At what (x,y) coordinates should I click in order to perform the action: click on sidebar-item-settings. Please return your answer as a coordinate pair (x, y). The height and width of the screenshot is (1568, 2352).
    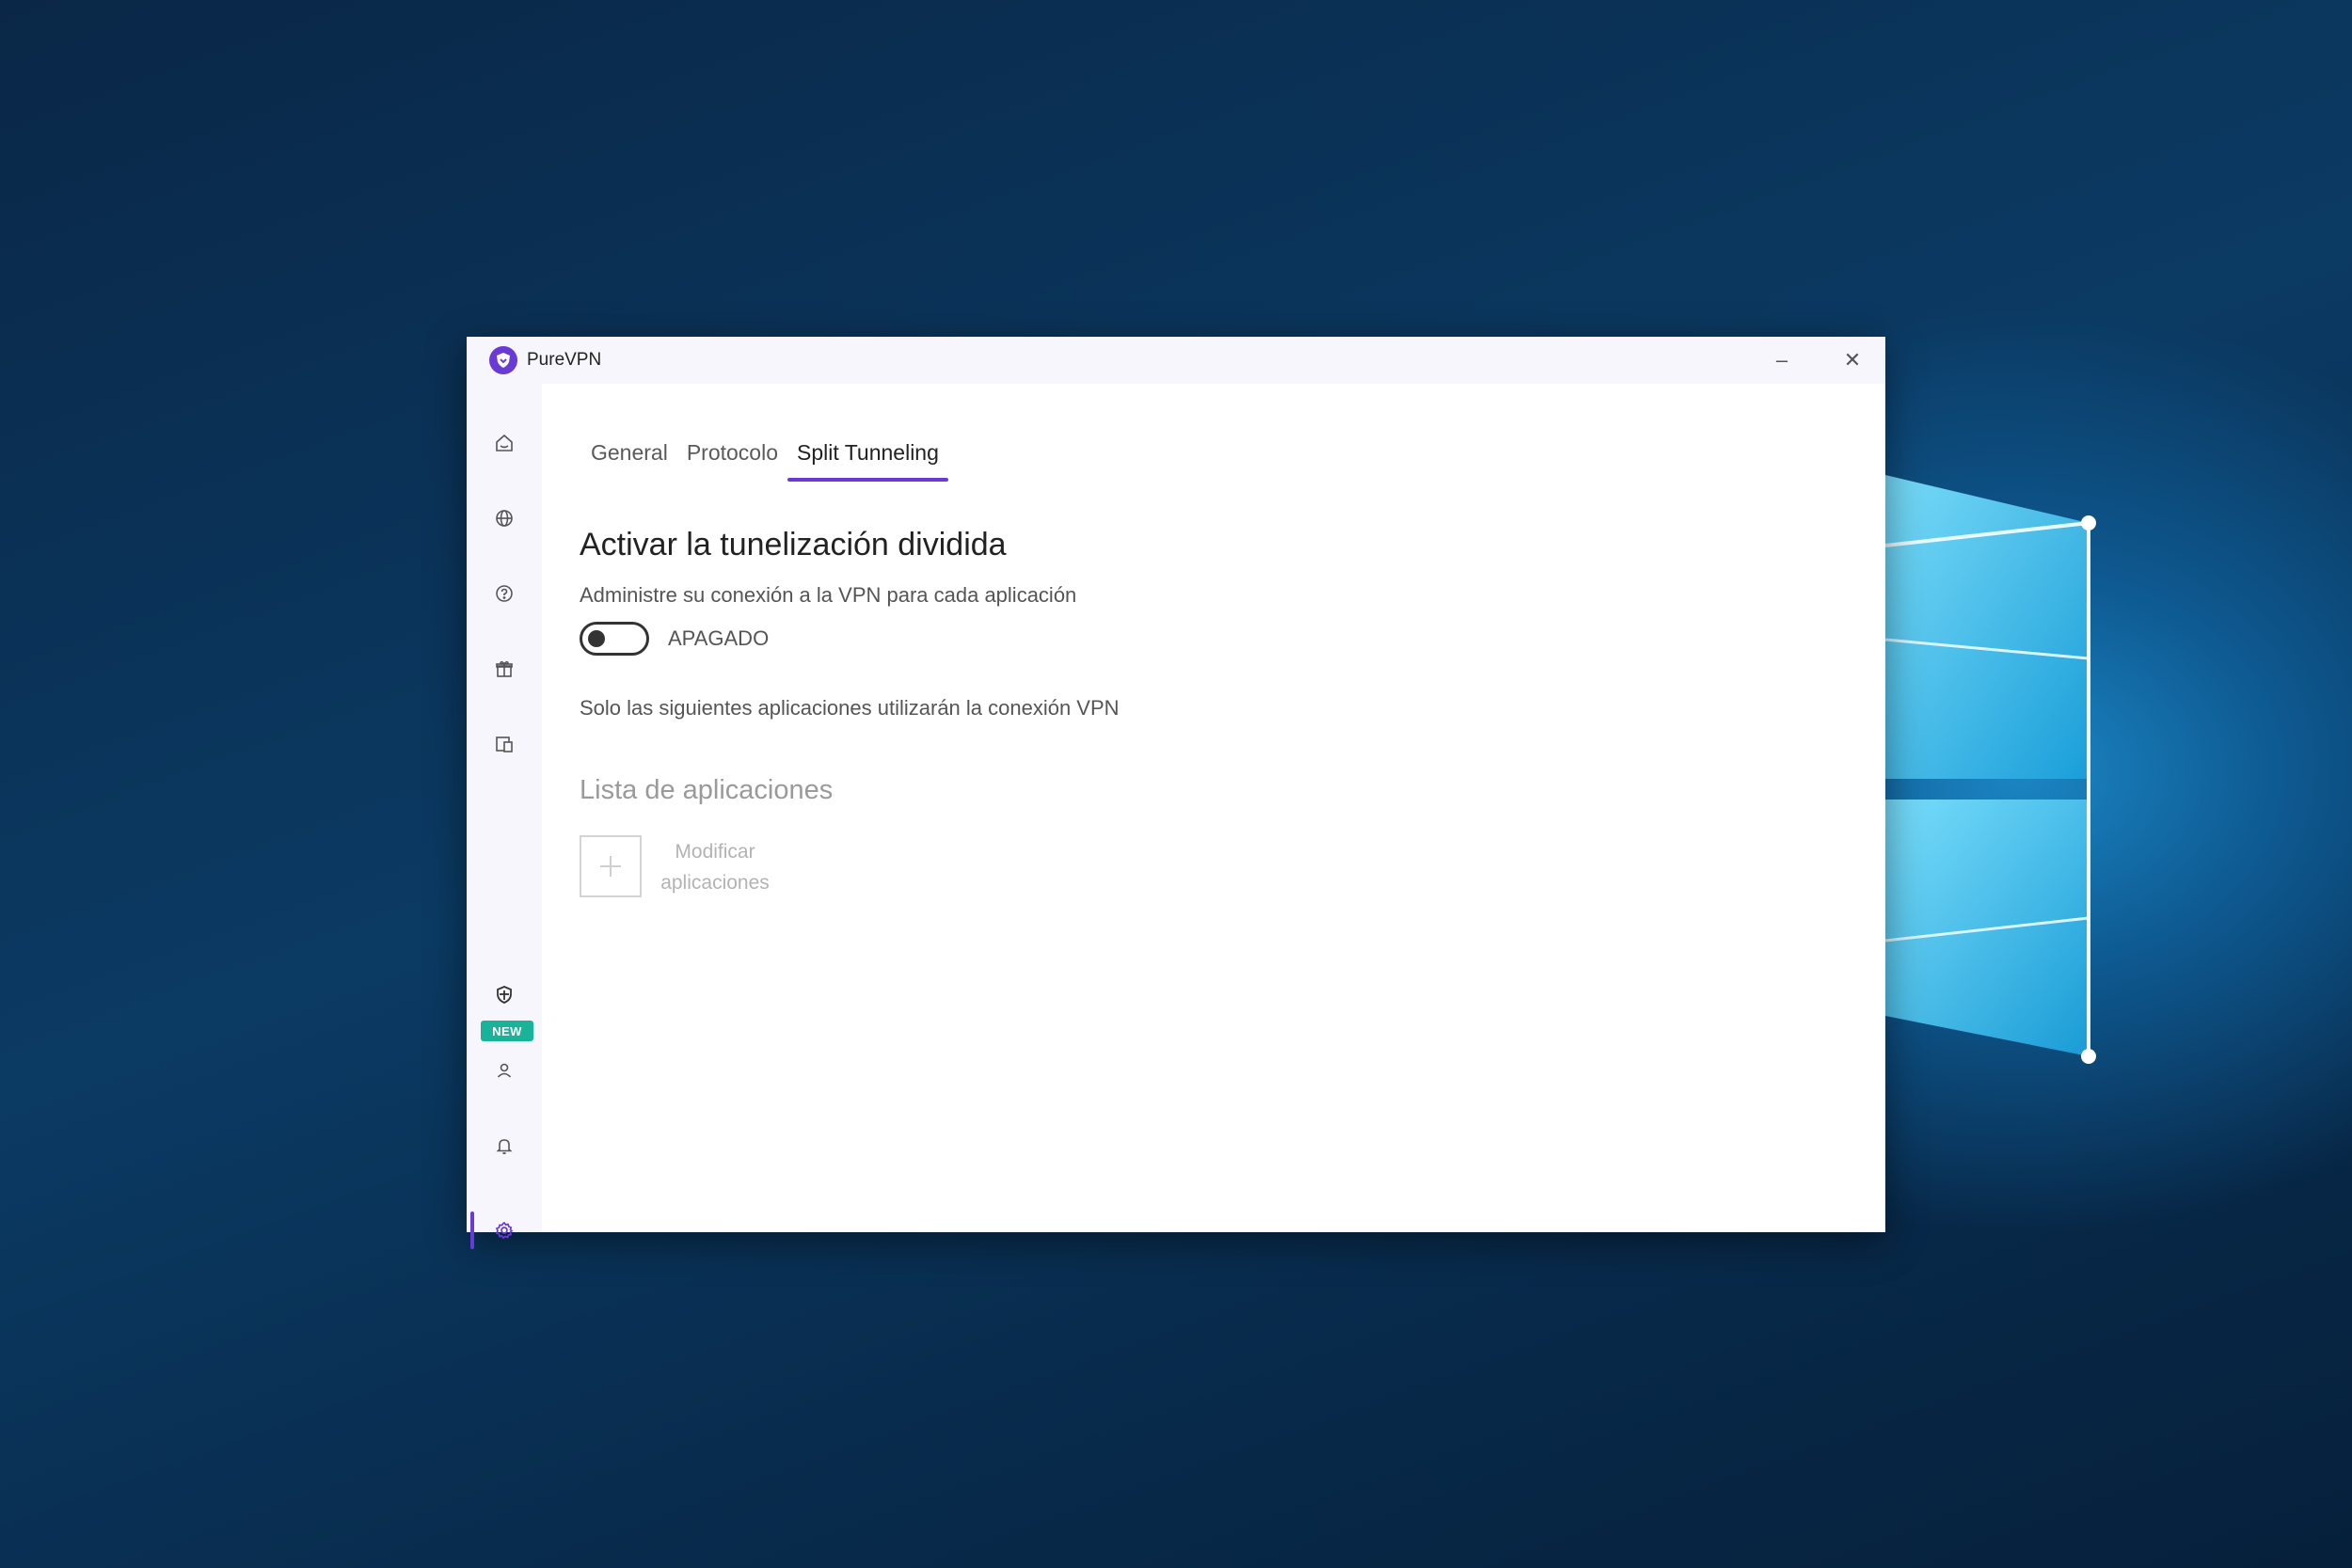
    Looking at the image, I should click on (504, 1230).